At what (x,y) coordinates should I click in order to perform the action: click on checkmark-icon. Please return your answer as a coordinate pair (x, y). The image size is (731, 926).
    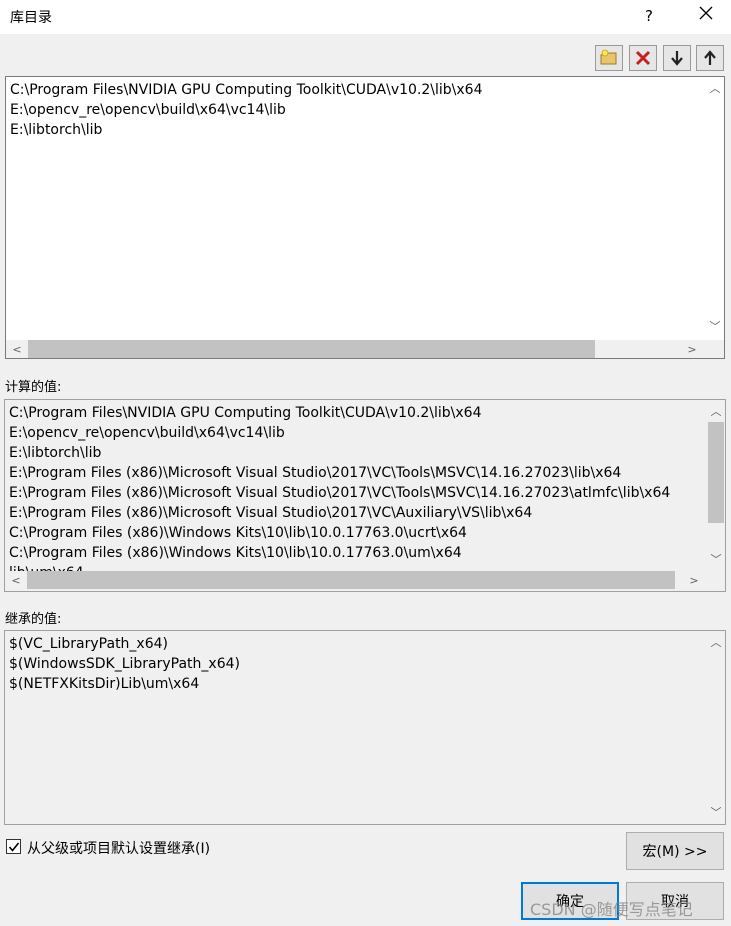
    Looking at the image, I should click on (13, 847).